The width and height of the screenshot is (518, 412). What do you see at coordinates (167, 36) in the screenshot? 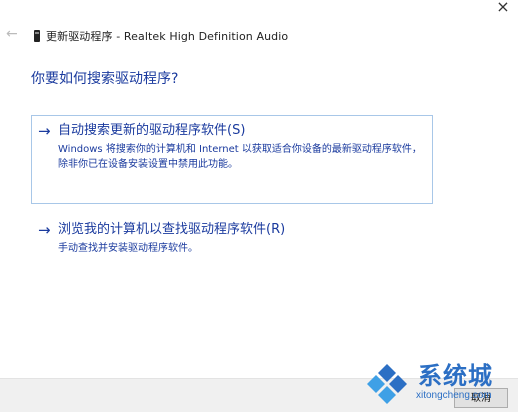
I see `window-title: 更新驱动程序 - Realtek High Definition Audio` at bounding box center [167, 36].